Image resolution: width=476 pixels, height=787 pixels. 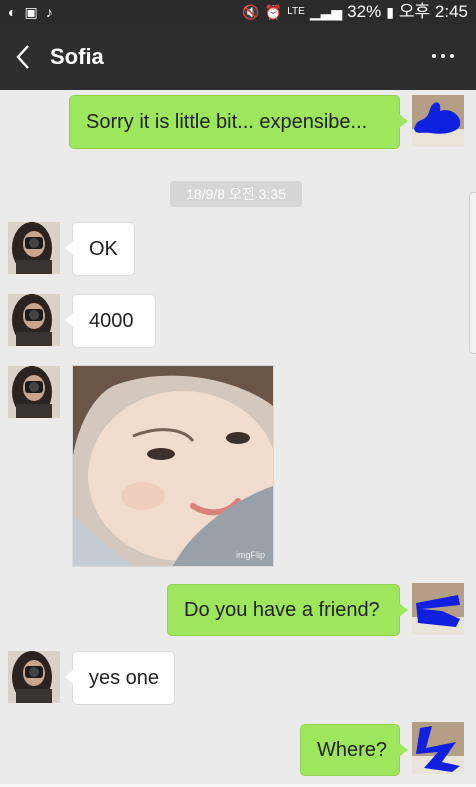 I want to click on signal-icon: ▁▃▅, so click(x=326, y=12).